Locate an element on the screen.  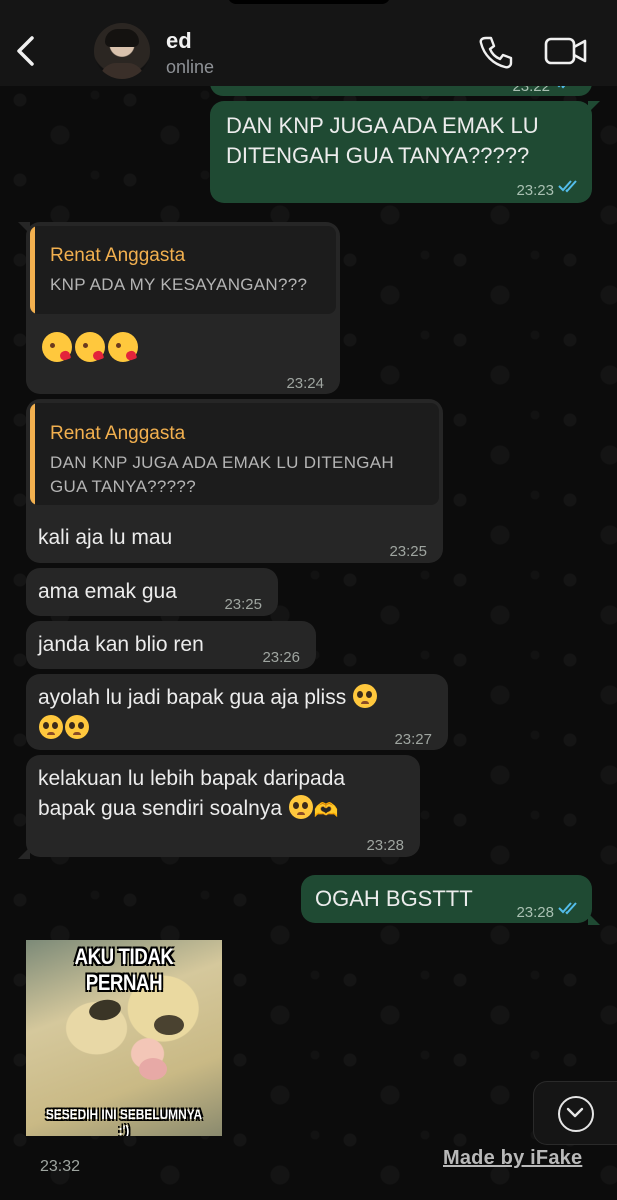
back-chevron-icon is located at coordinates (26, 51).